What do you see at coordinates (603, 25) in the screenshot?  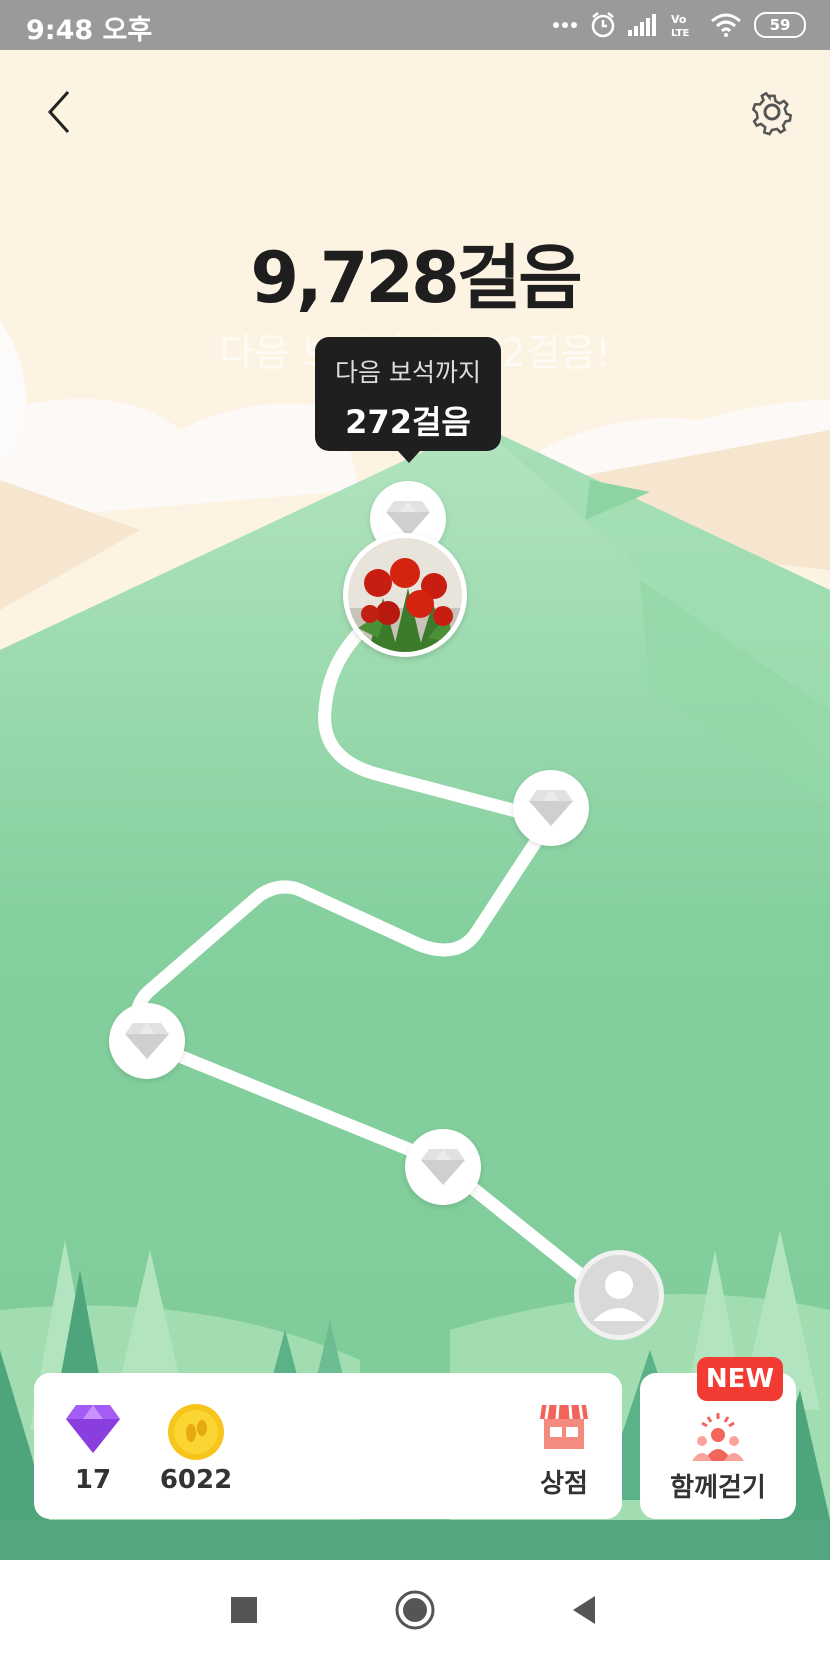 I see `alarm-icon` at bounding box center [603, 25].